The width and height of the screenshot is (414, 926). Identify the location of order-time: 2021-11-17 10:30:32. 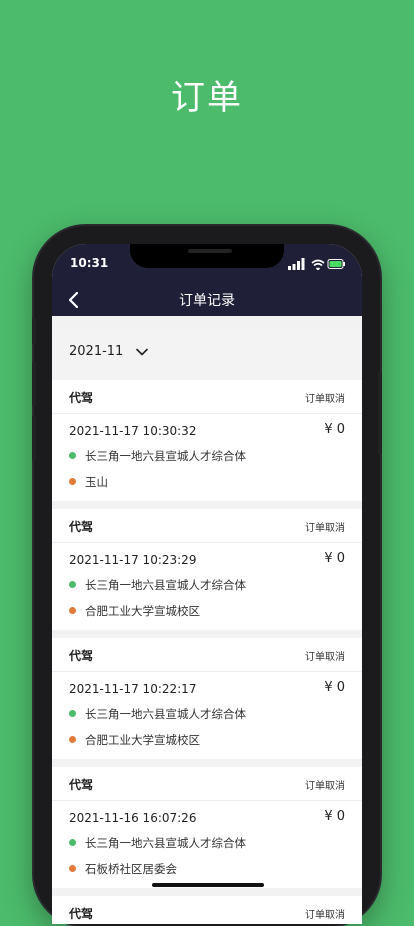
(133, 431).